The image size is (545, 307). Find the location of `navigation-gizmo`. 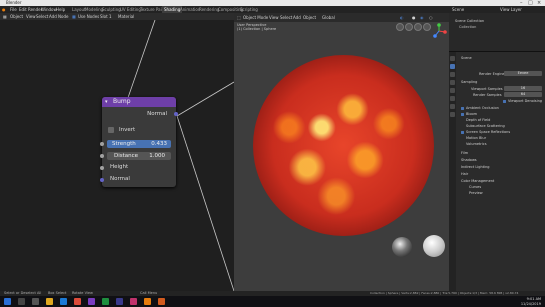

navigation-gizmo is located at coordinates (439, 31).